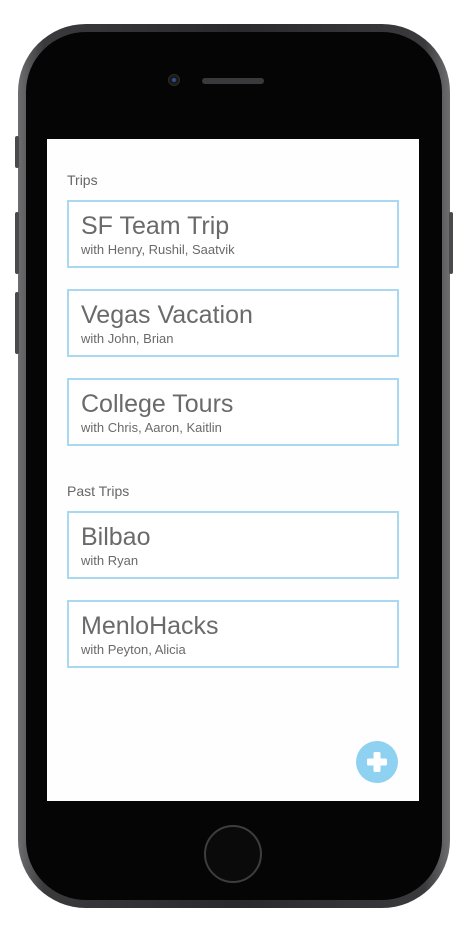  Describe the element at coordinates (233, 81) in the screenshot. I see `earpiece-speaker` at that location.